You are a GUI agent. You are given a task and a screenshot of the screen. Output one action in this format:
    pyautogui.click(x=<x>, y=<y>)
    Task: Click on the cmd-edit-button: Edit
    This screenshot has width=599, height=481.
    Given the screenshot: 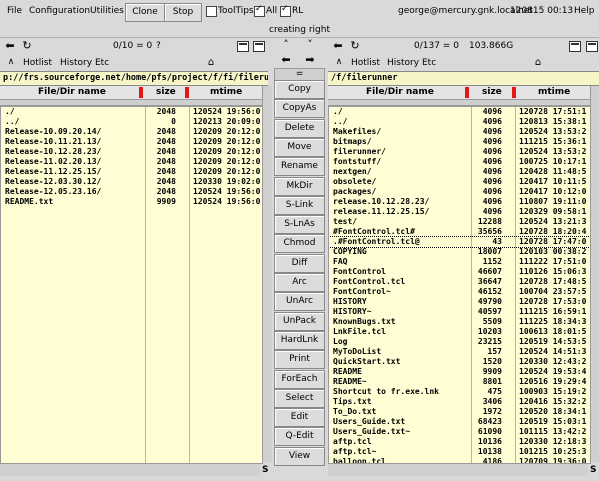 What is the action you would take?
    pyautogui.click(x=299, y=418)
    